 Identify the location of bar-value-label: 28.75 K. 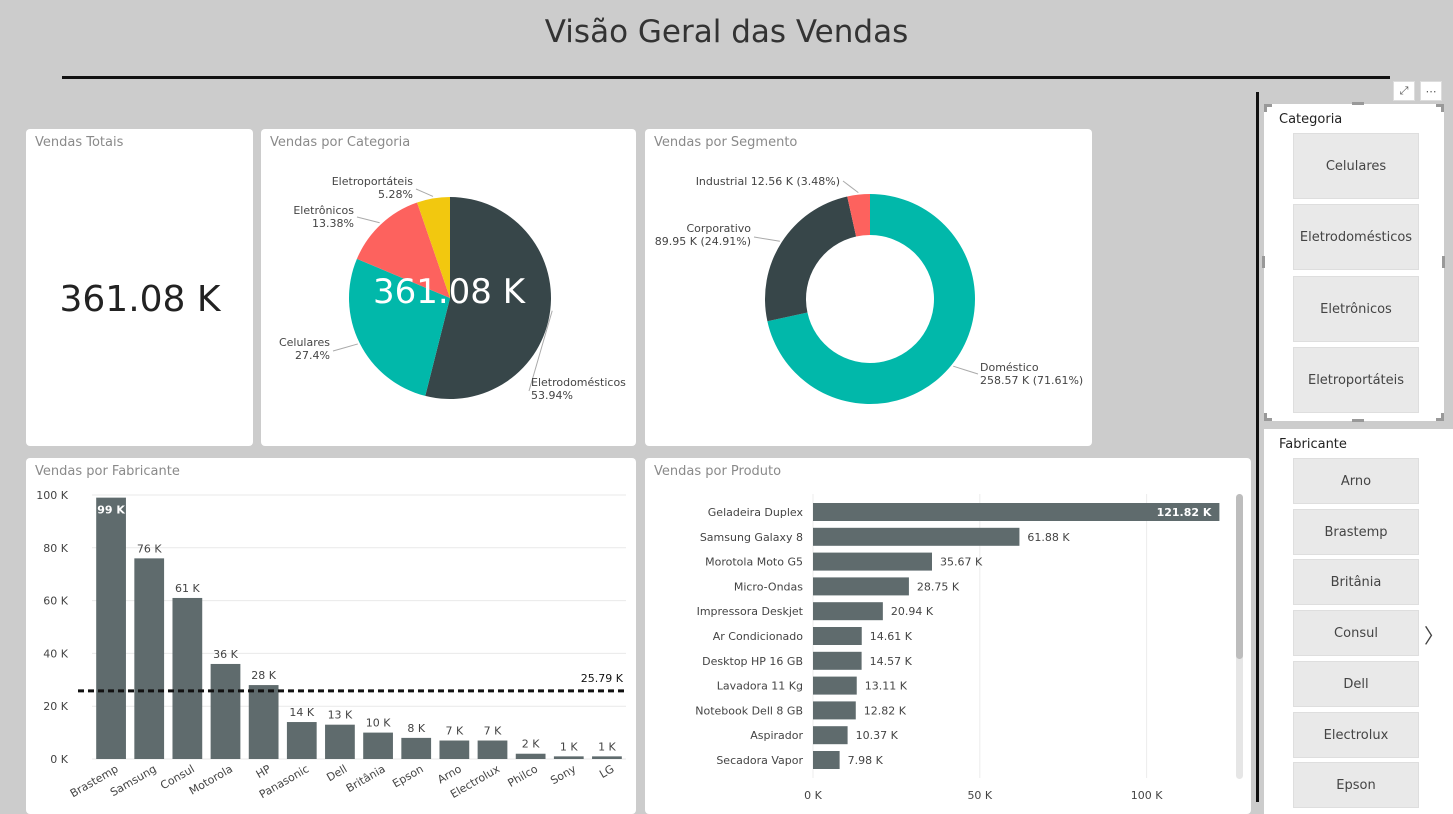
(938, 586).